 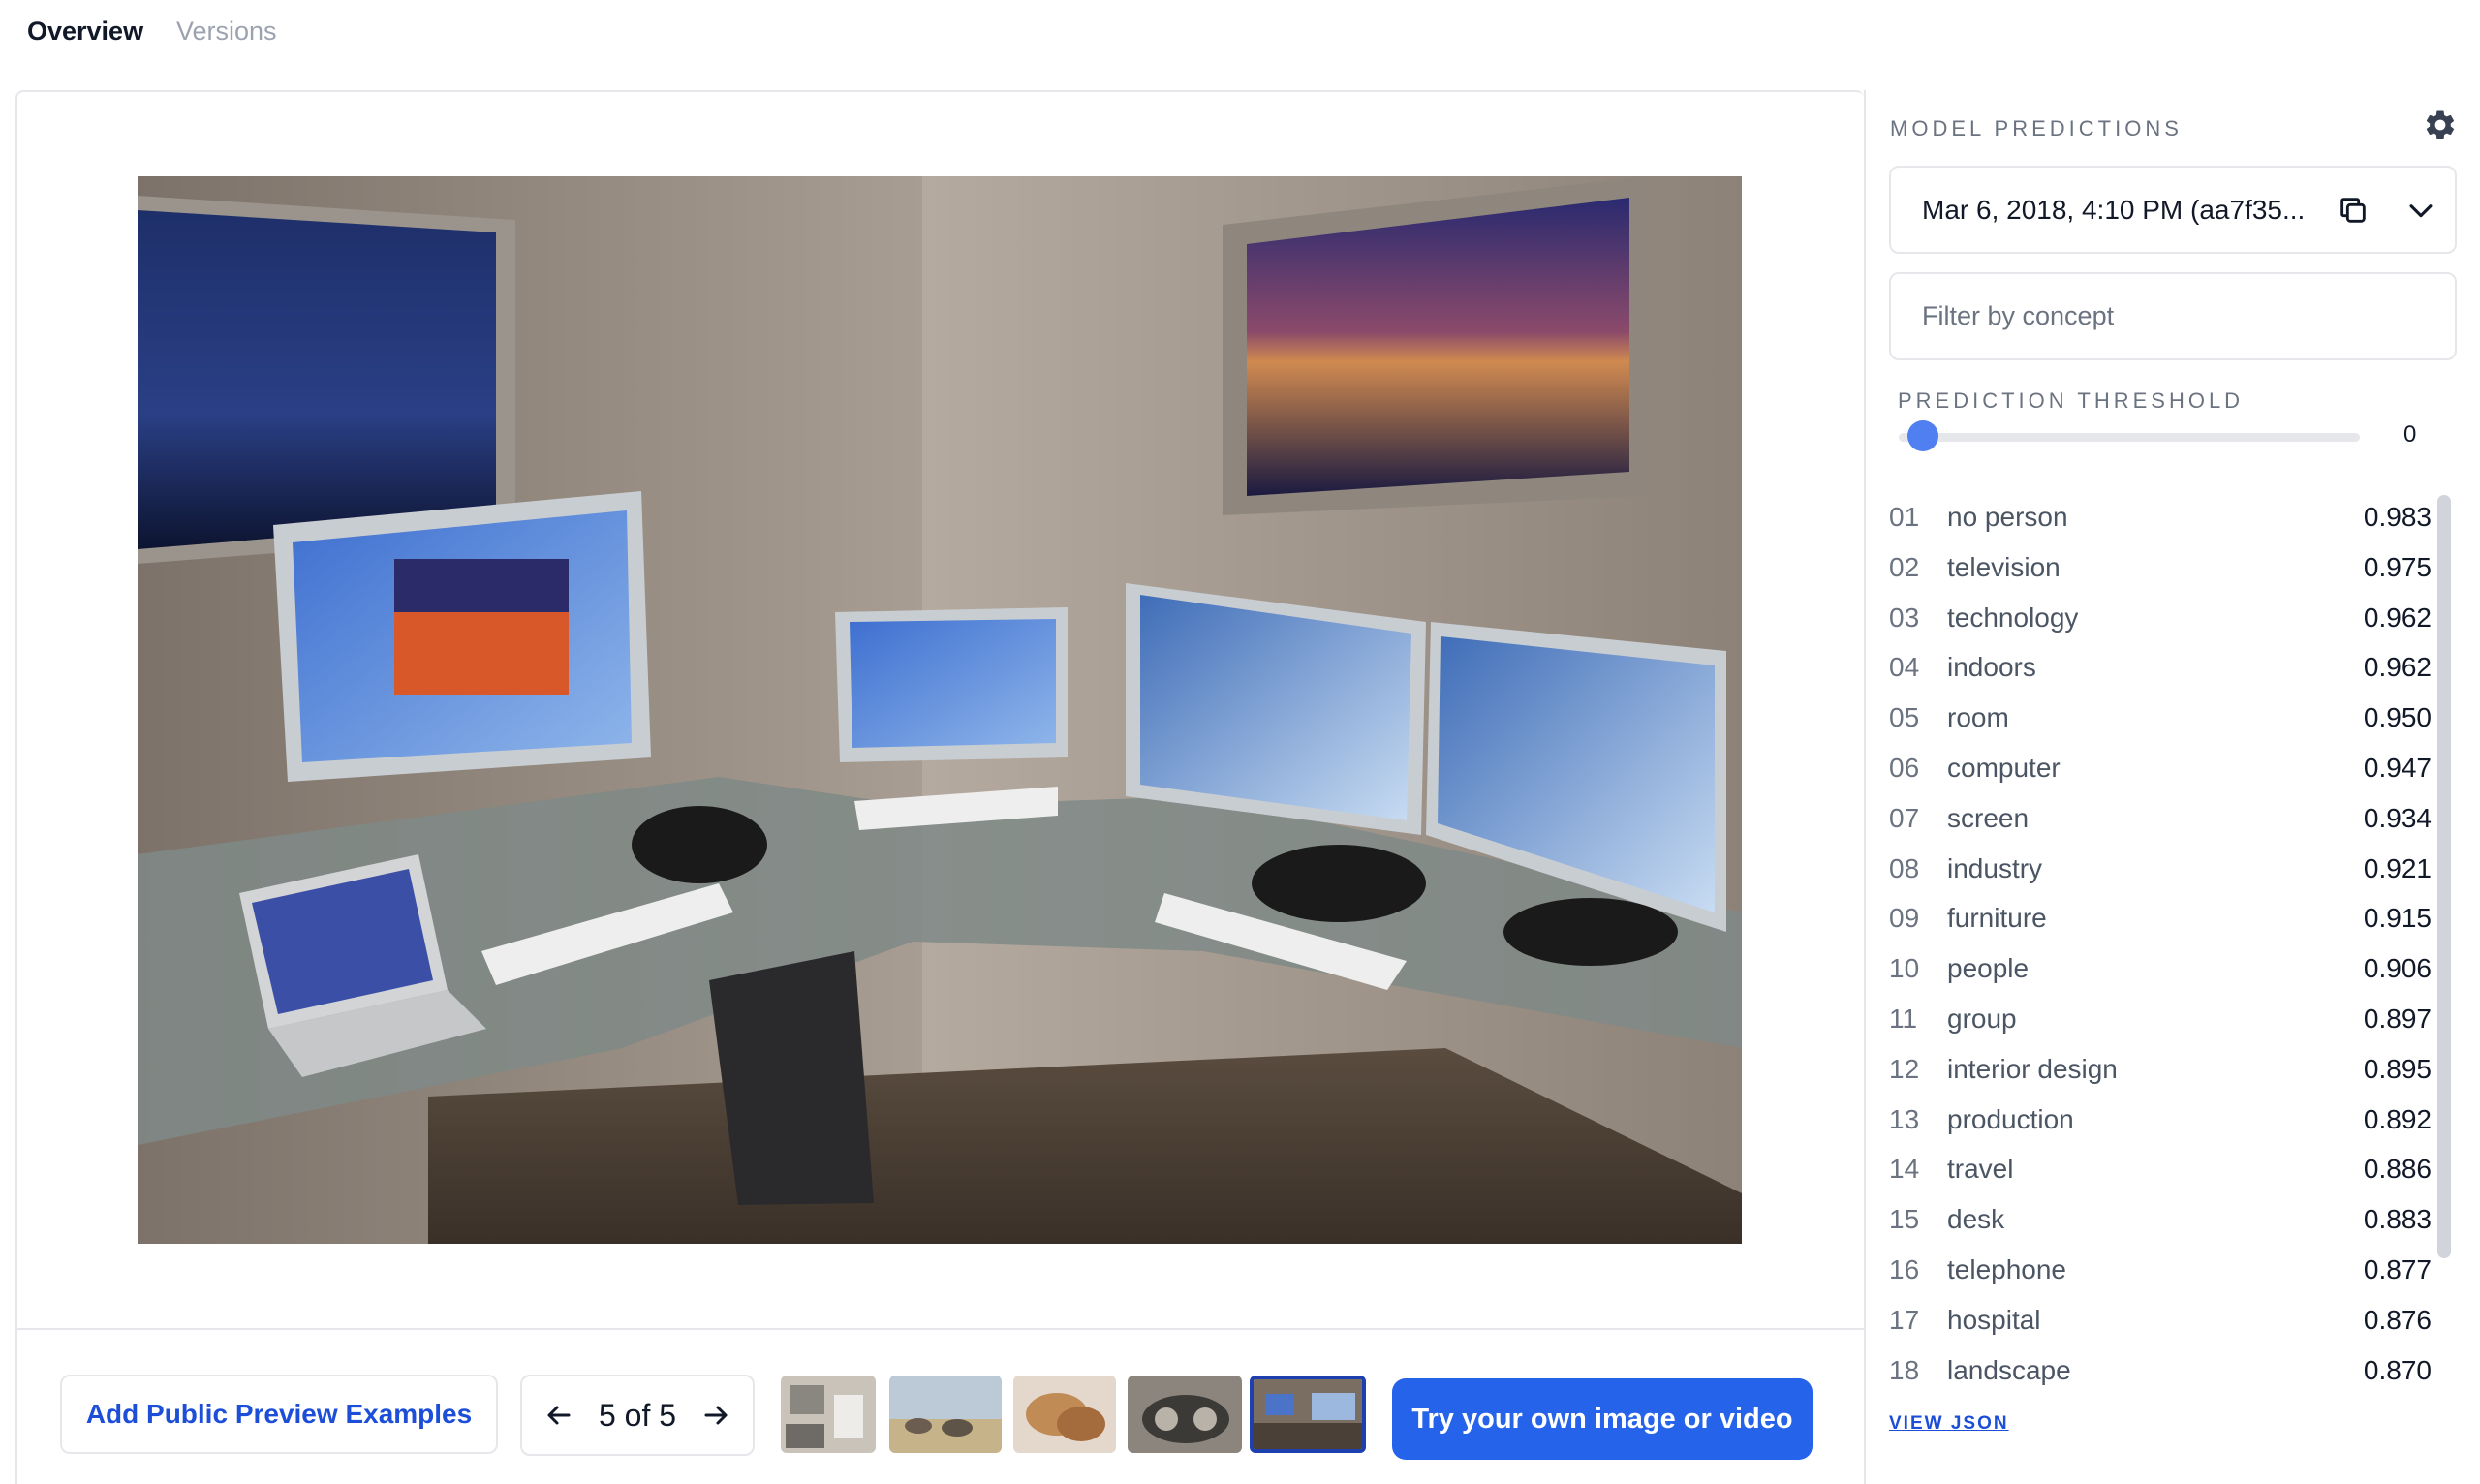 What do you see at coordinates (2011, 1118) in the screenshot?
I see `prediction-concept: production` at bounding box center [2011, 1118].